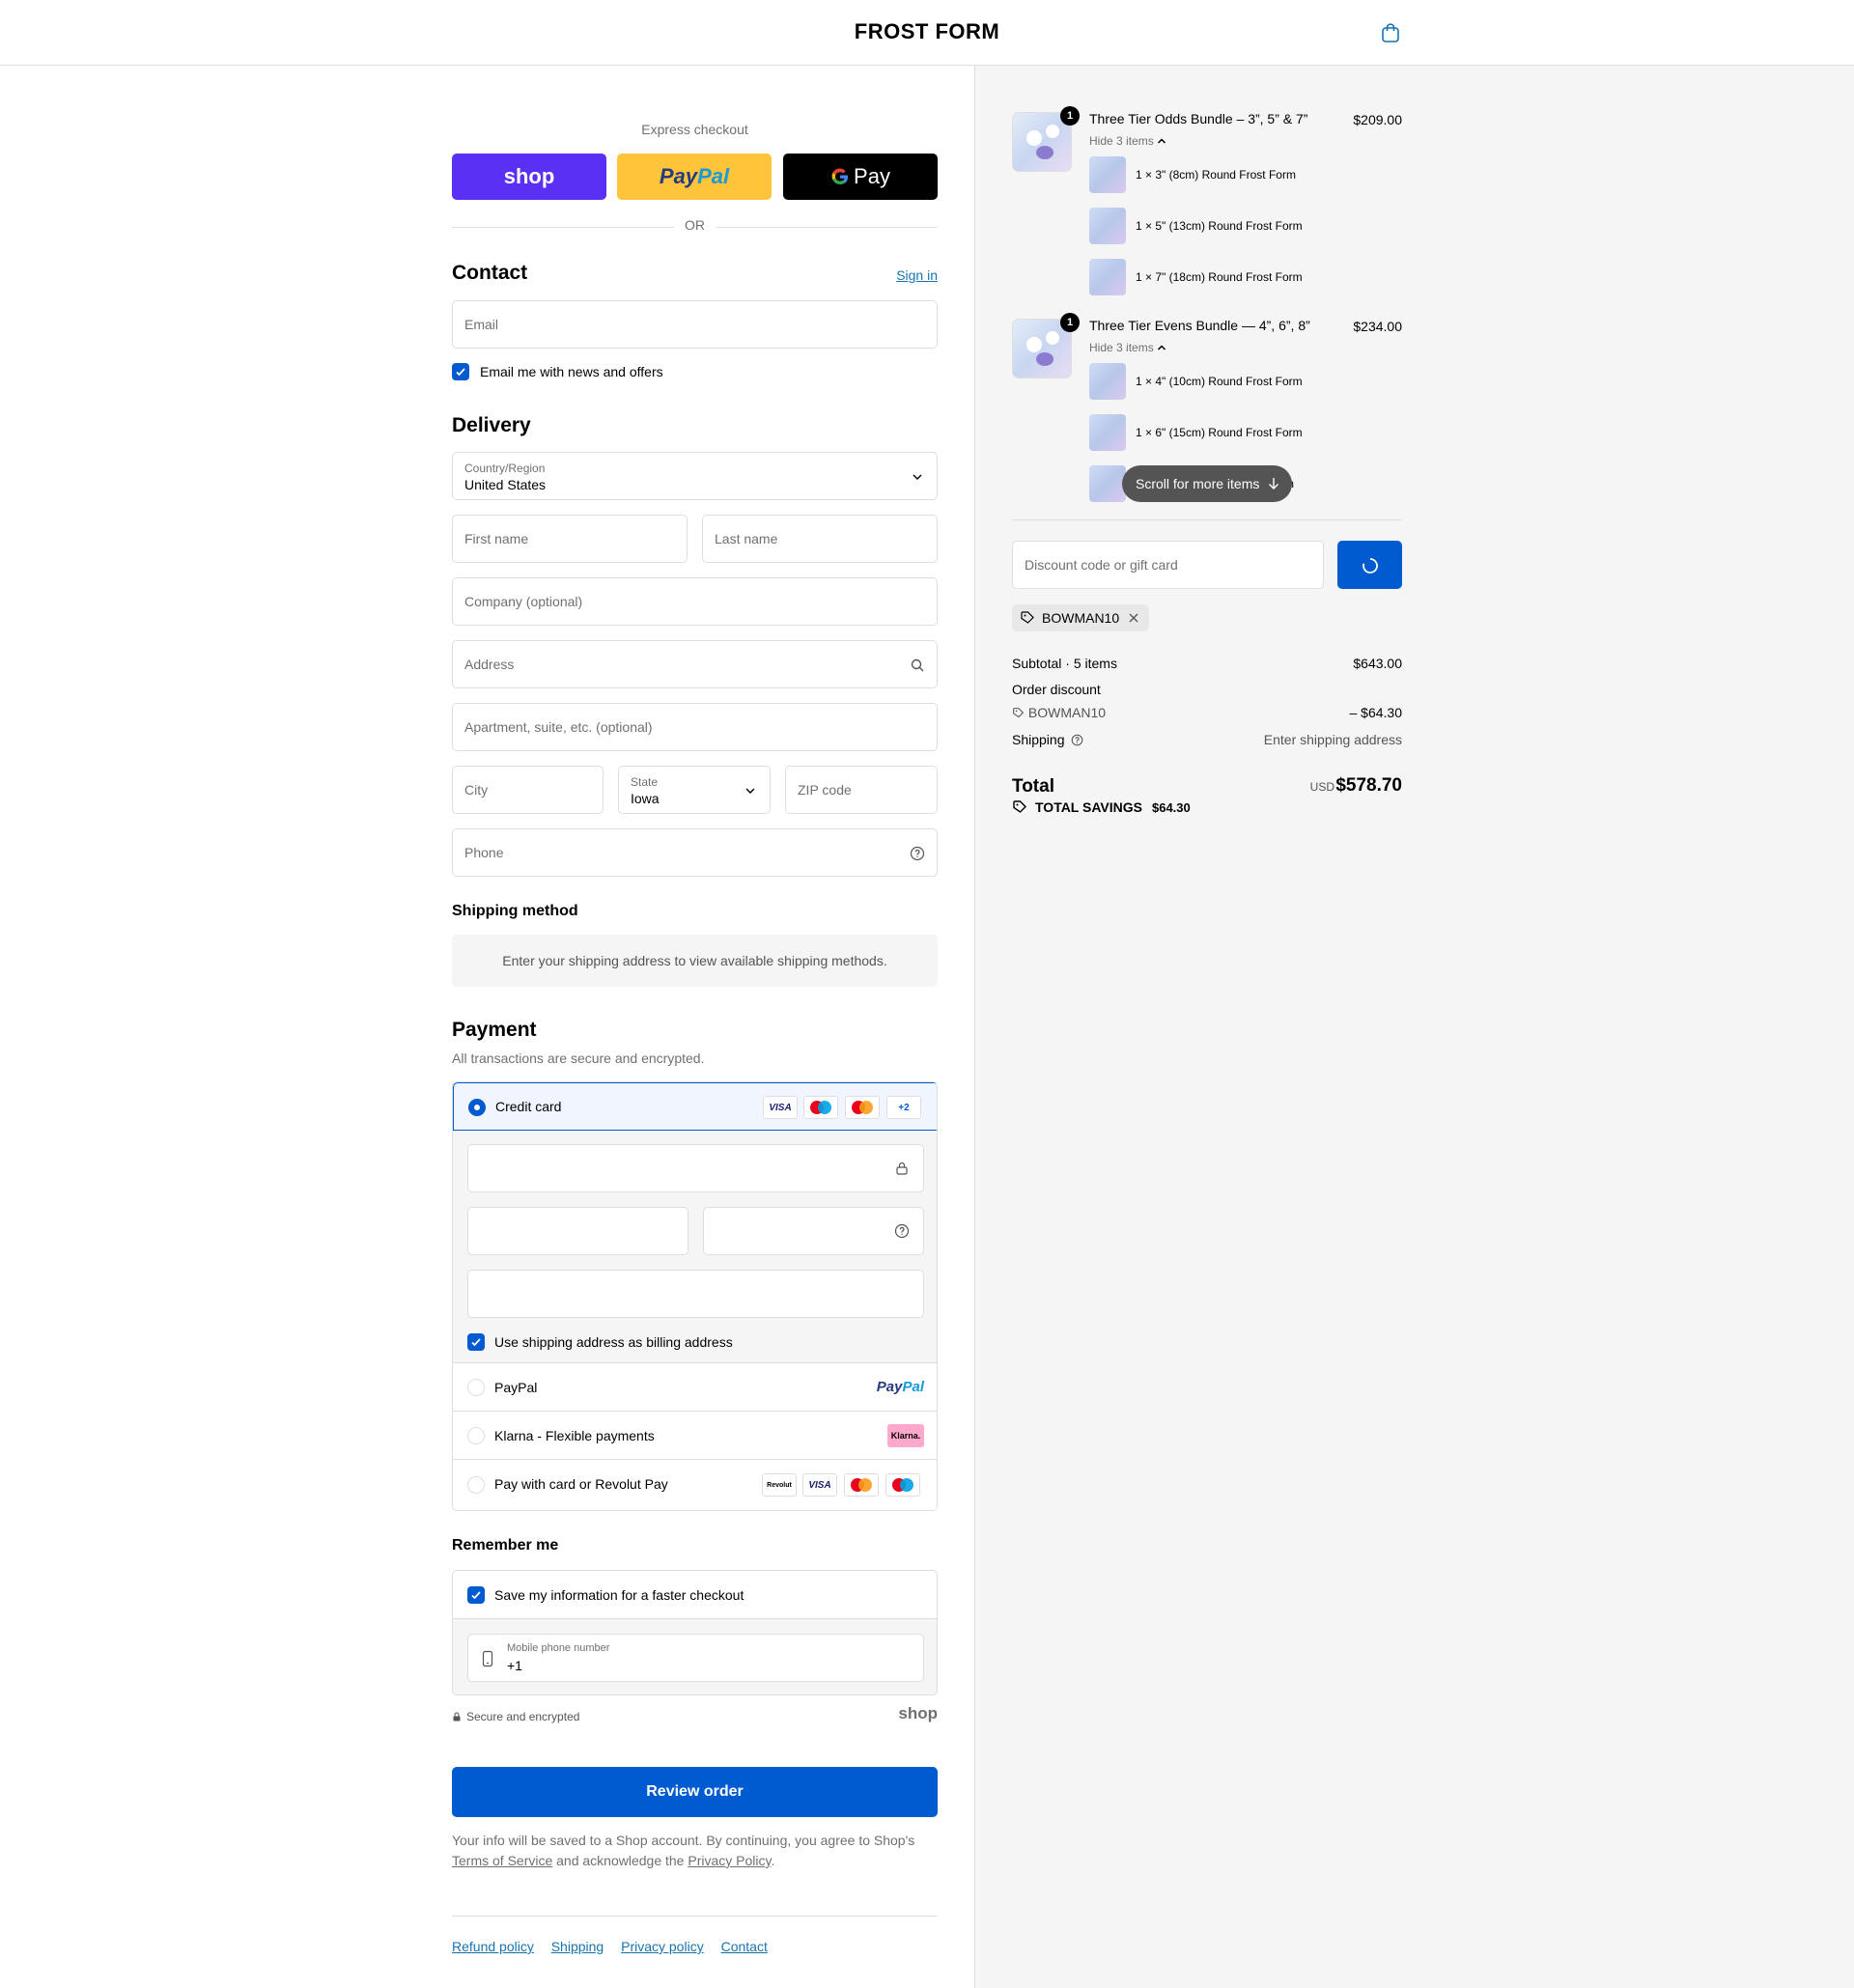 Image resolution: width=1854 pixels, height=1988 pixels. Describe the element at coordinates (574, 1436) in the screenshot. I see `klarna-label: Klarna - Flexible payments` at that location.